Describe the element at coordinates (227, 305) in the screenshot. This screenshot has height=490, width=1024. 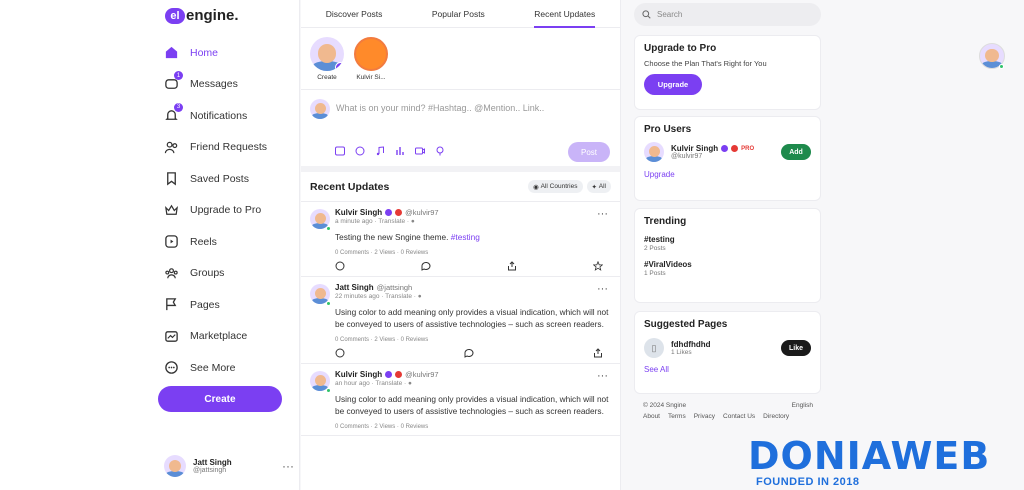
I see `sidebar-item-pages: Pages` at that location.